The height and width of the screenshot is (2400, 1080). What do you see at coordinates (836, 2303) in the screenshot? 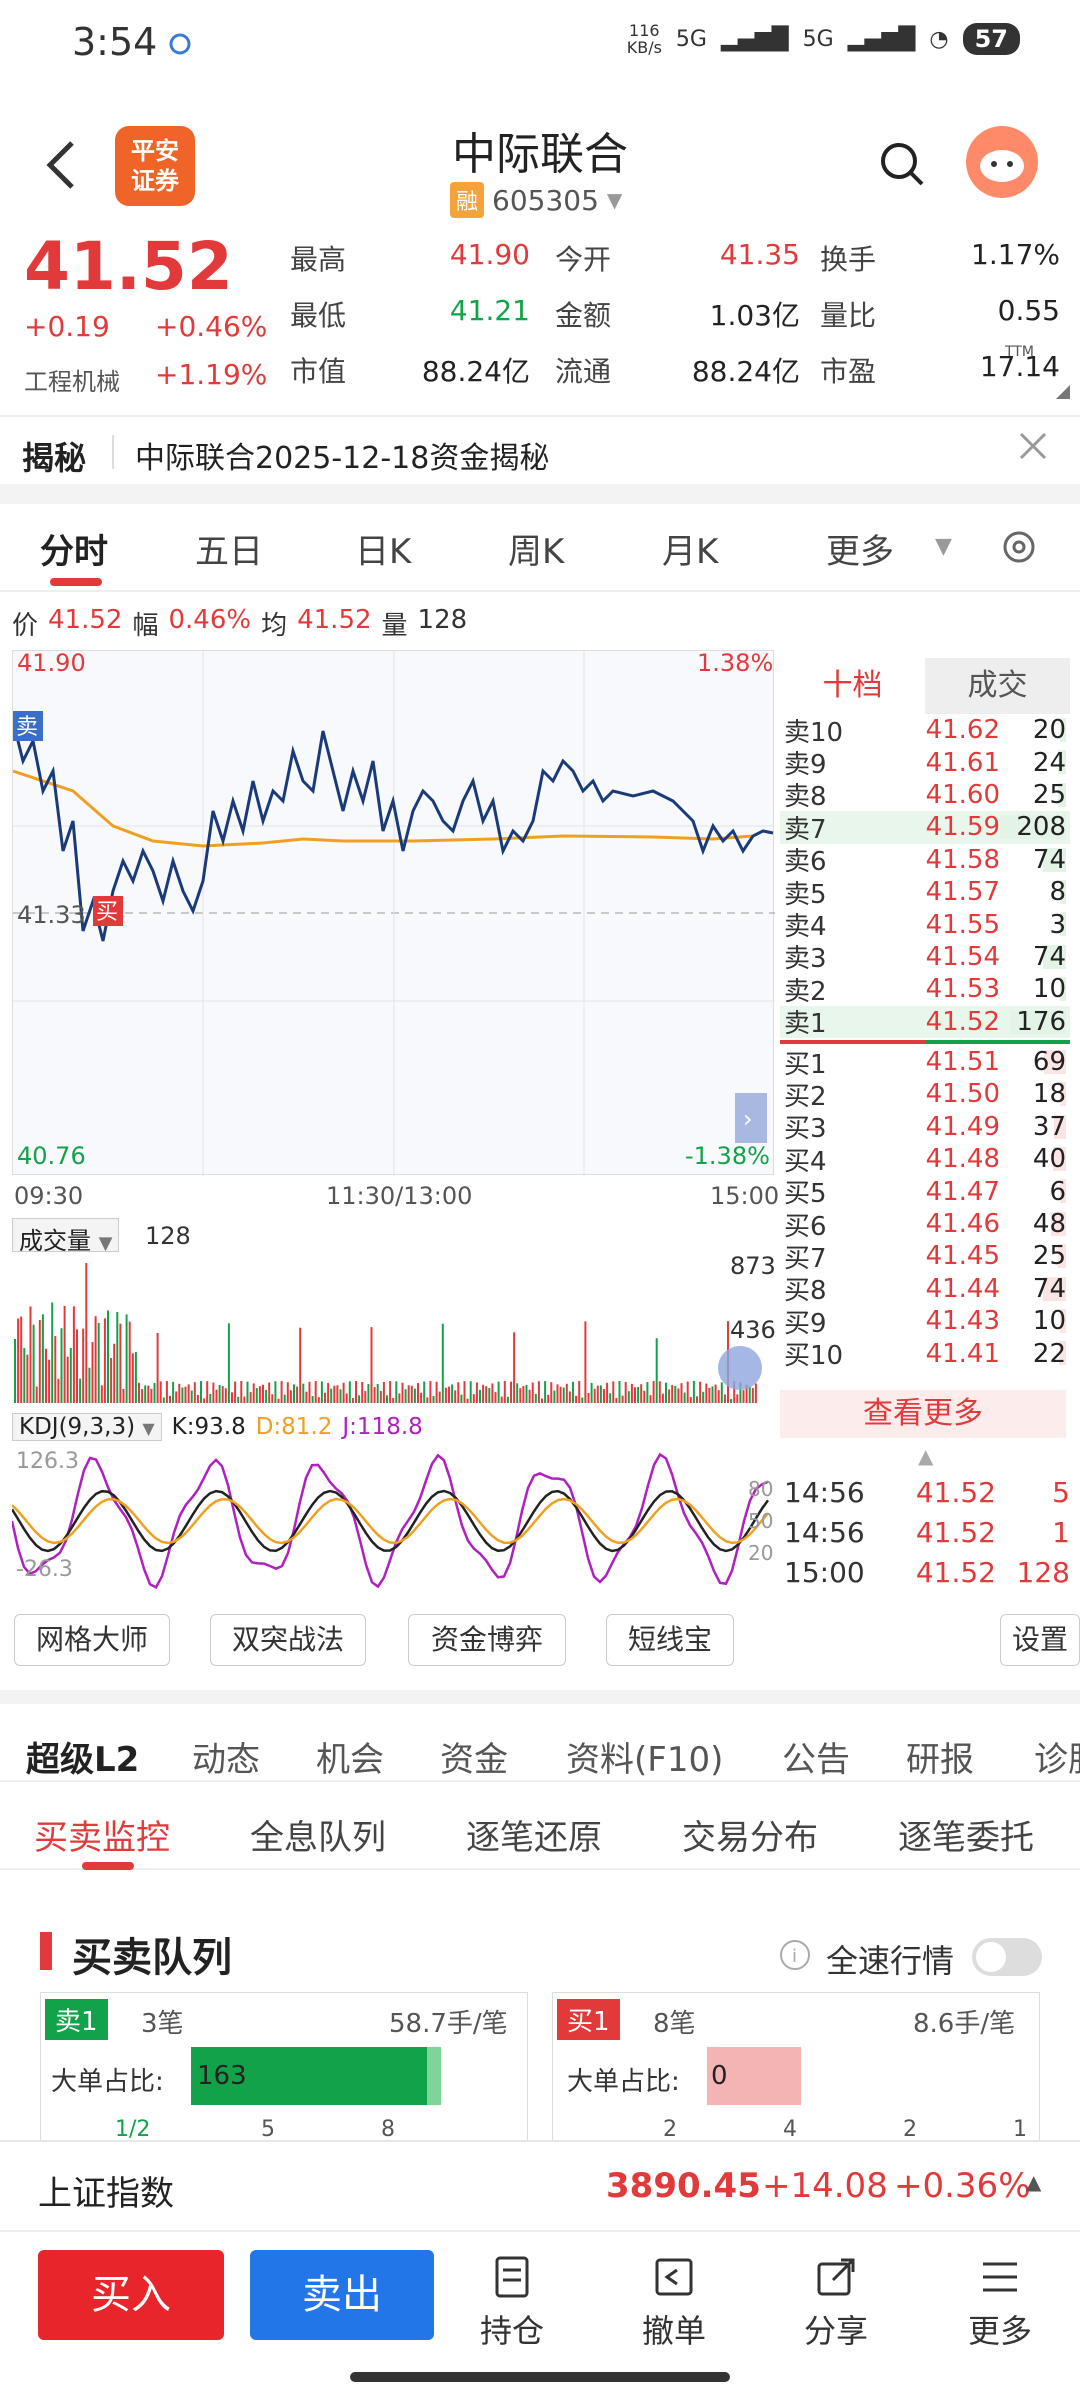
I see `nav-share: 分享` at bounding box center [836, 2303].